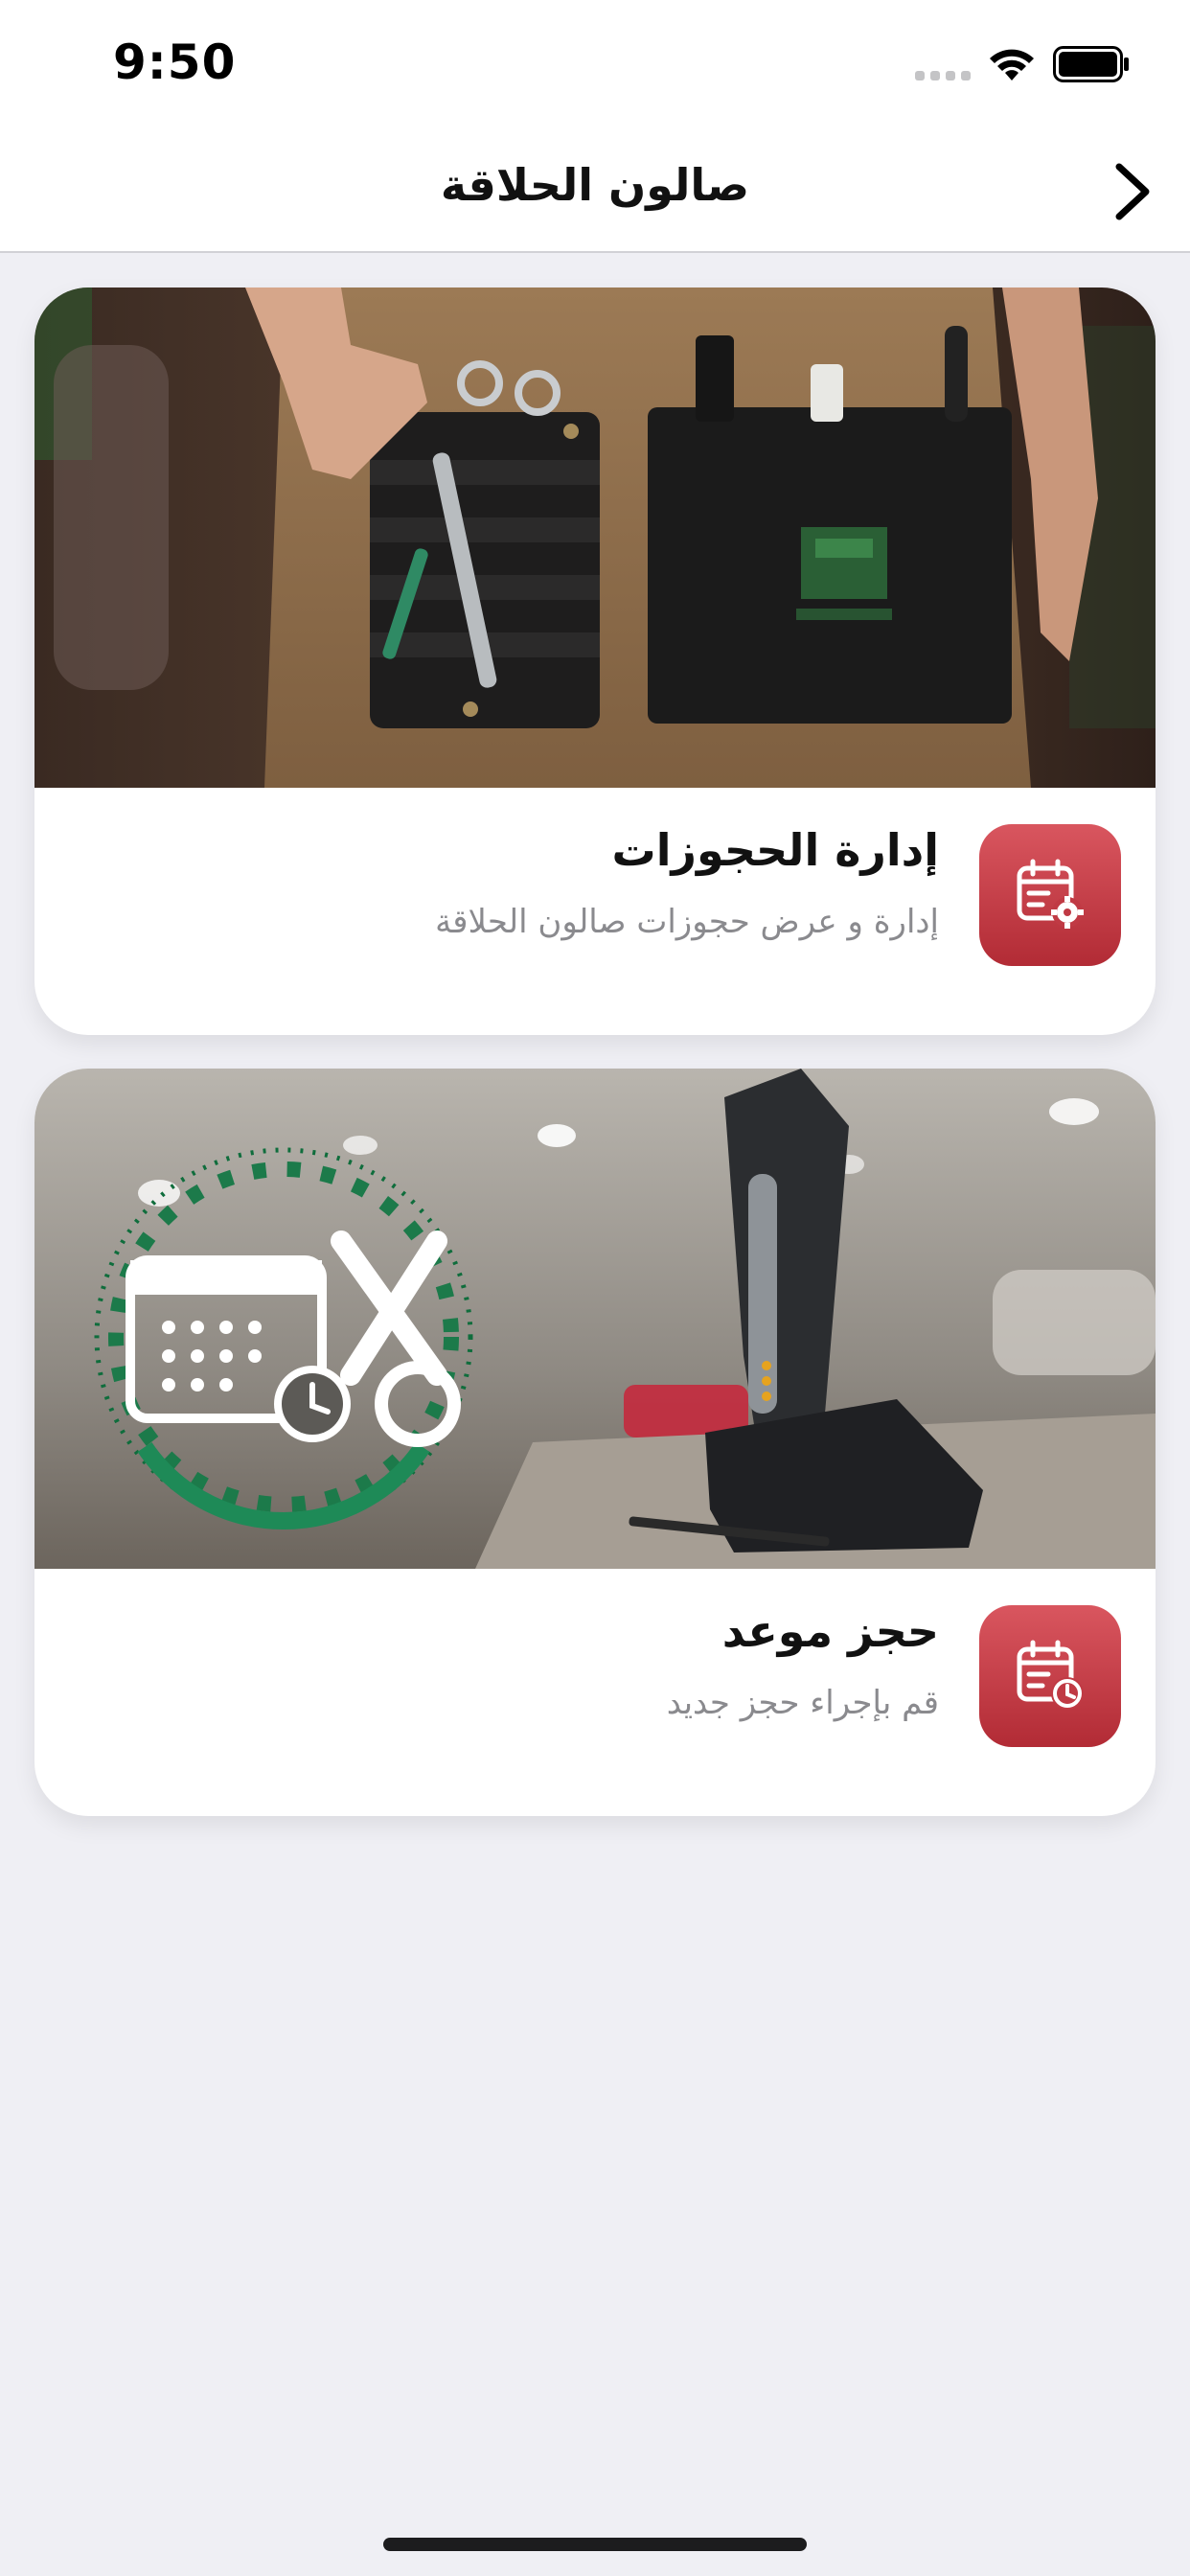  I want to click on calendar-clock-icon, so click(1050, 1676).